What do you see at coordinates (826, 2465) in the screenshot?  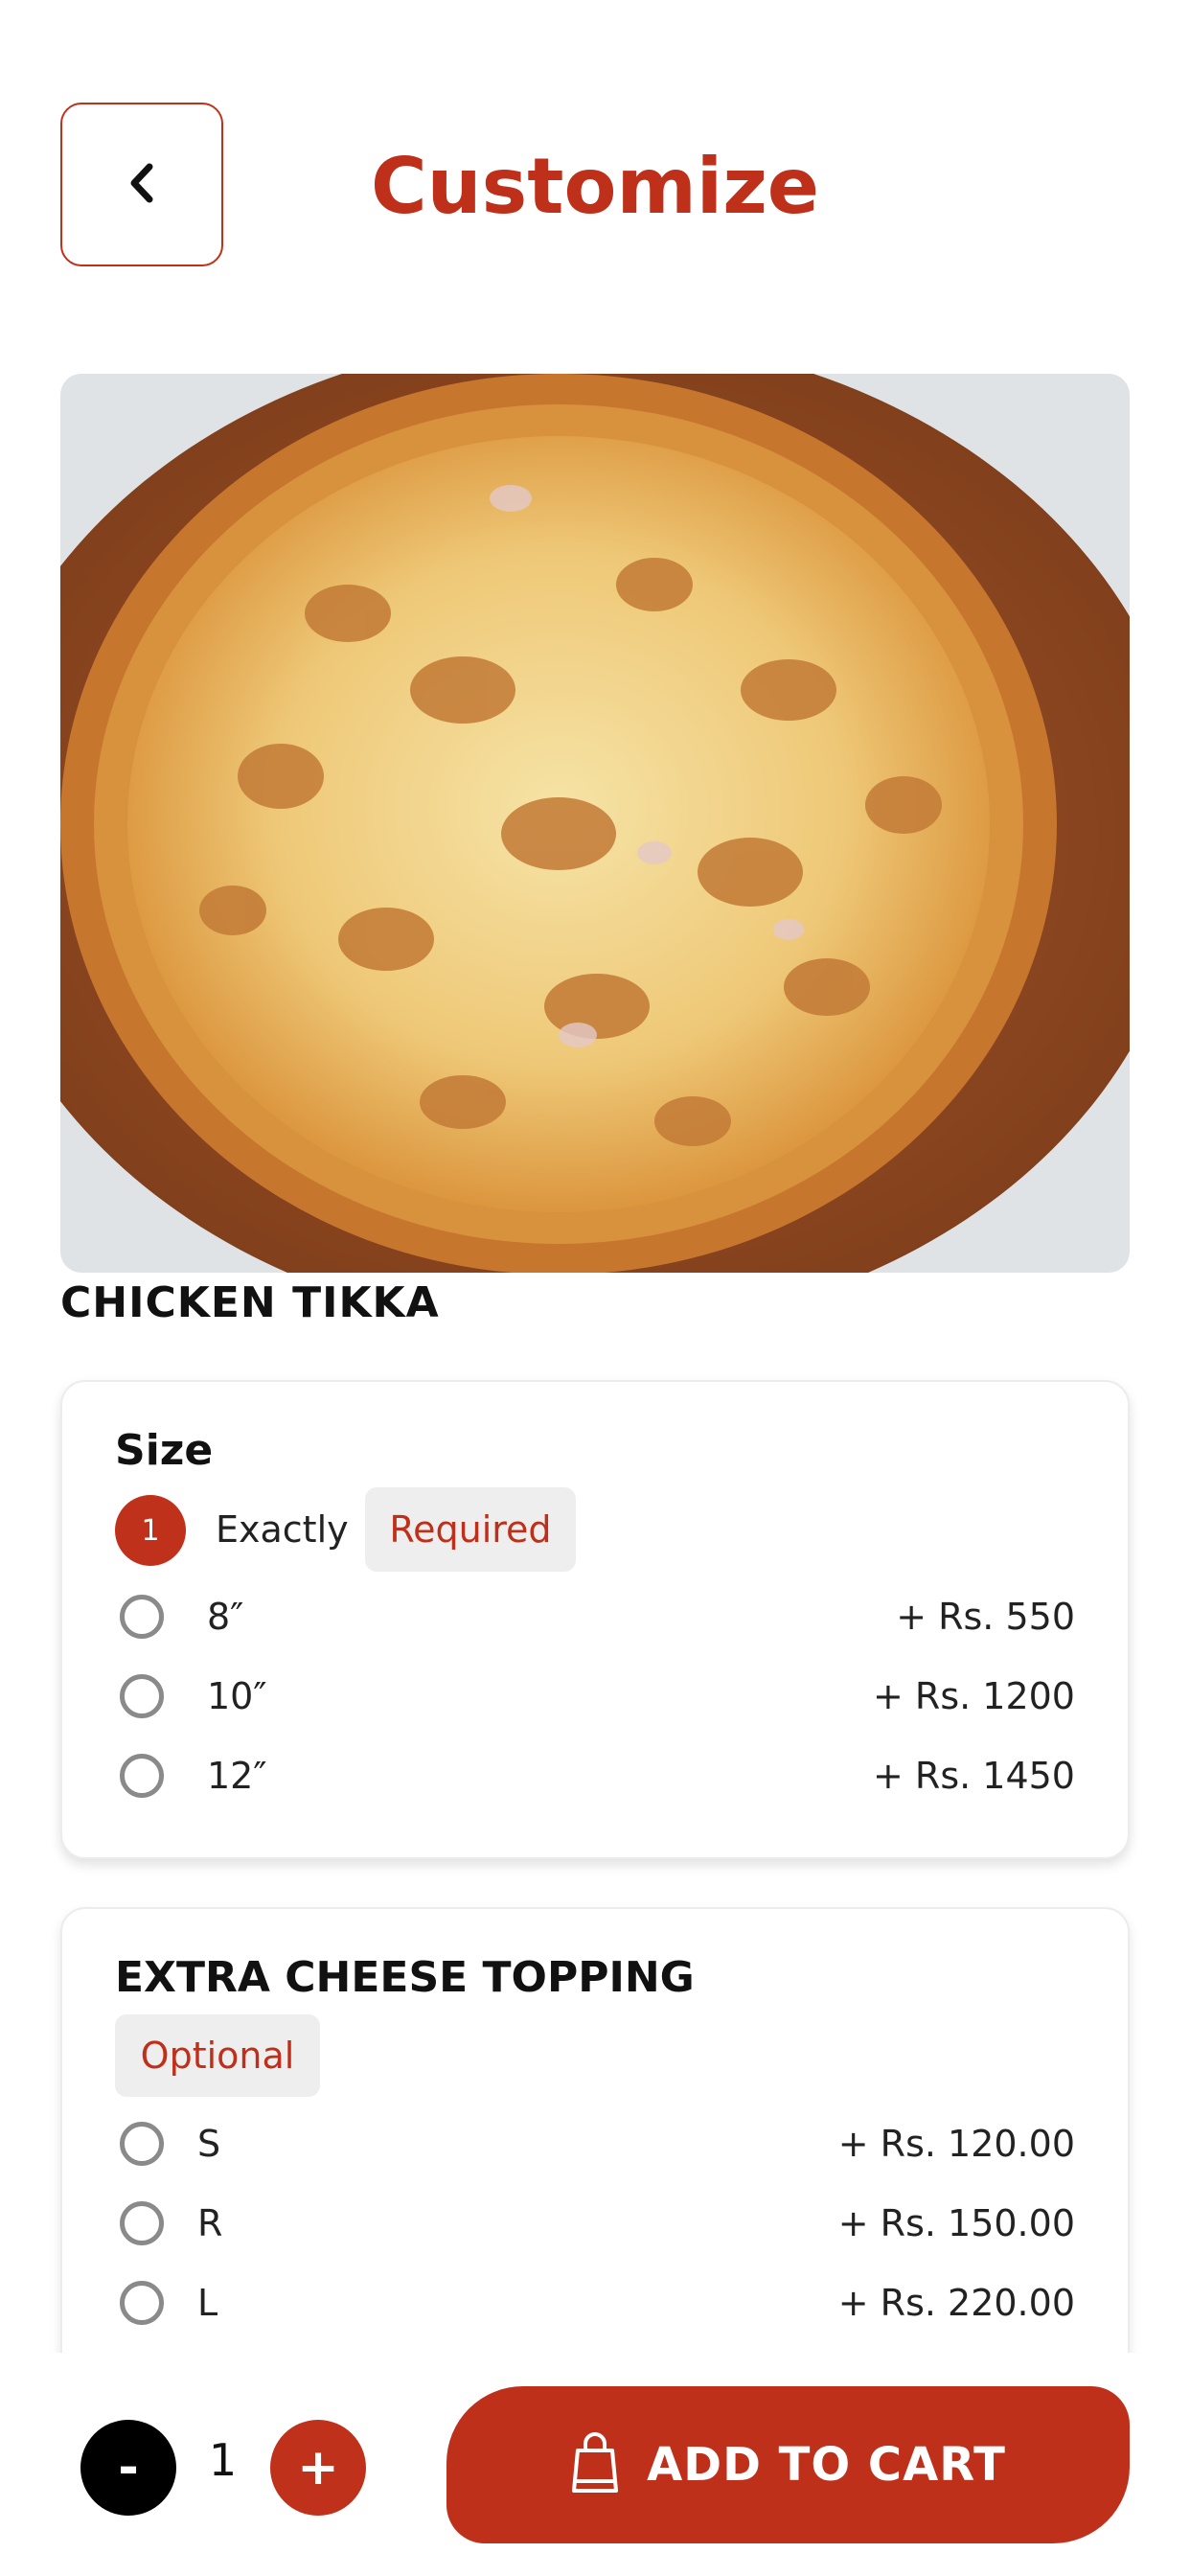 I see `add-to-cart-label: ADD TO CART` at bounding box center [826, 2465].